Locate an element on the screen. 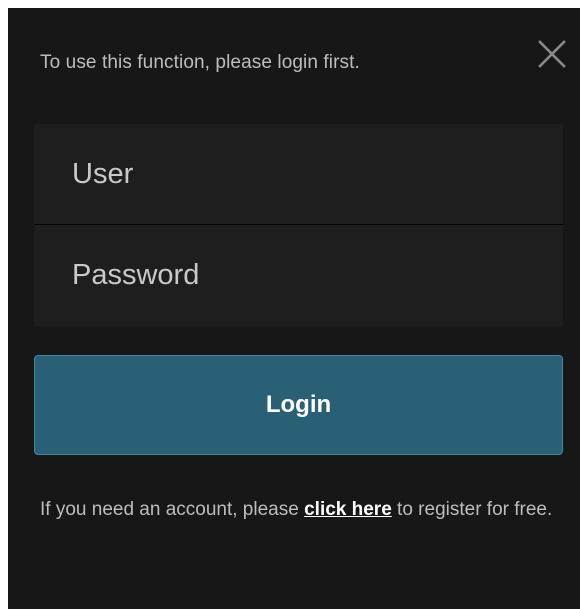  close-icon is located at coordinates (552, 54).